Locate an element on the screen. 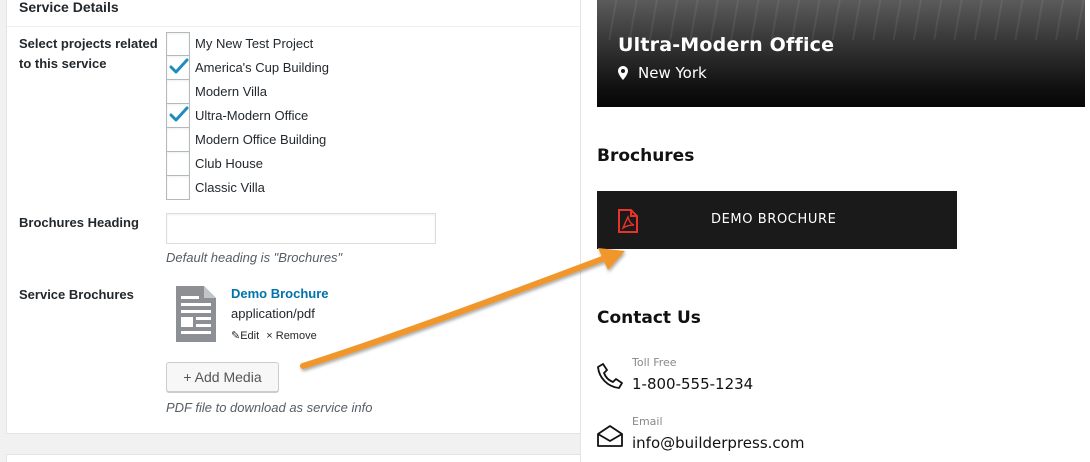  metabox-header: Service Details is located at coordinates (302, 13).